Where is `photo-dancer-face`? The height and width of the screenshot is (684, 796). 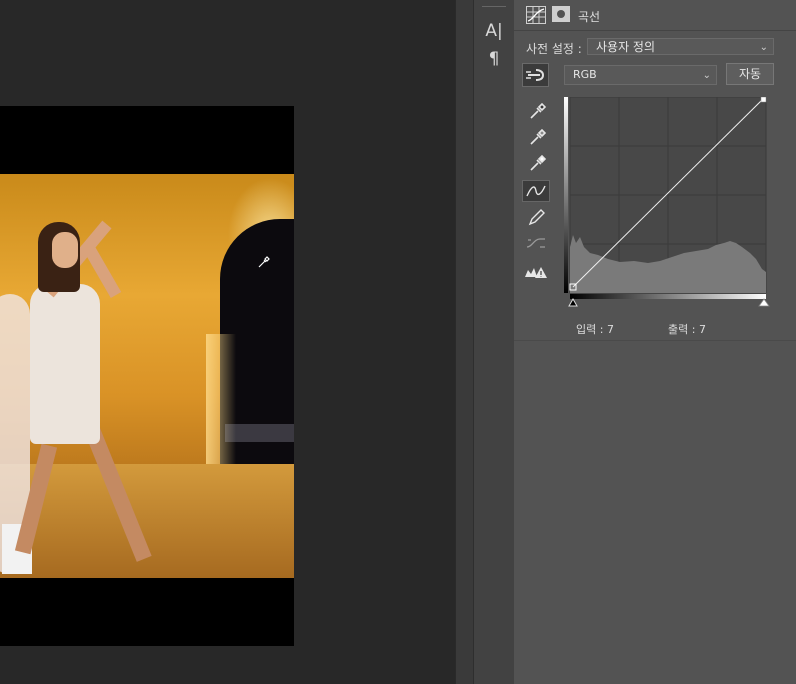 photo-dancer-face is located at coordinates (65, 250).